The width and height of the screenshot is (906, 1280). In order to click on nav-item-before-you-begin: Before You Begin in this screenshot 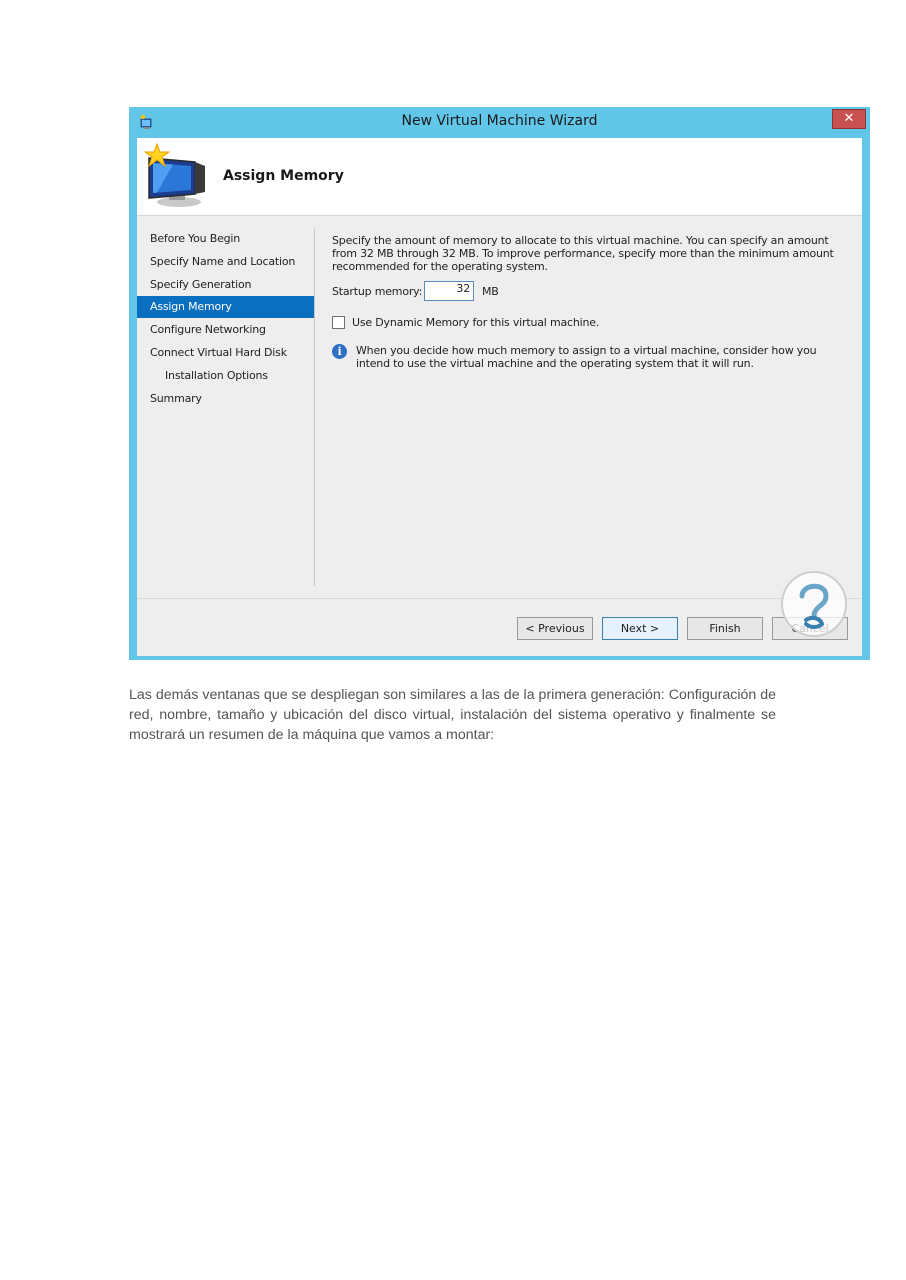, I will do `click(225, 239)`.